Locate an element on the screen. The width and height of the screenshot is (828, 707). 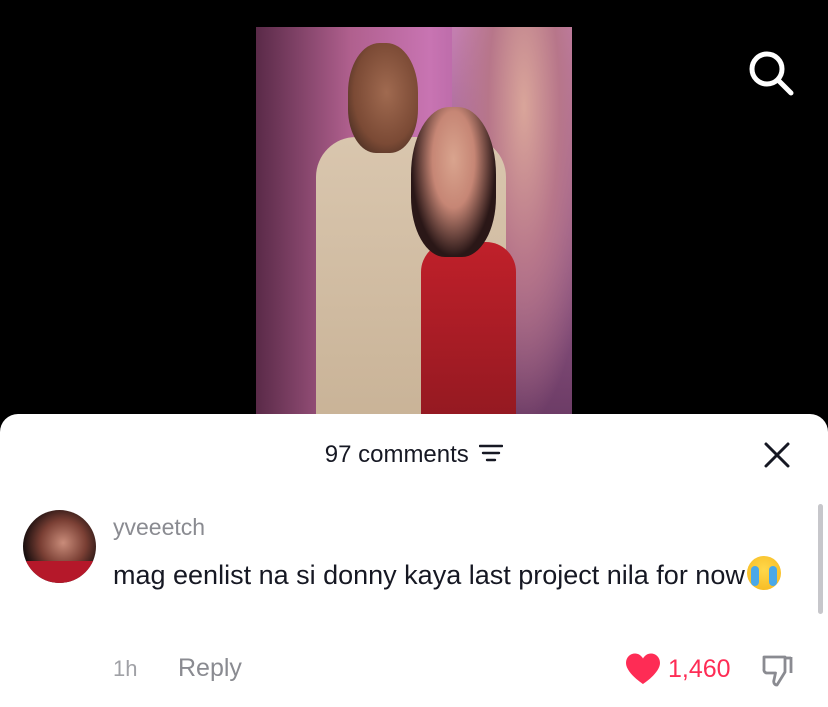
loudly-crying-face-icon is located at coordinates (763, 573).